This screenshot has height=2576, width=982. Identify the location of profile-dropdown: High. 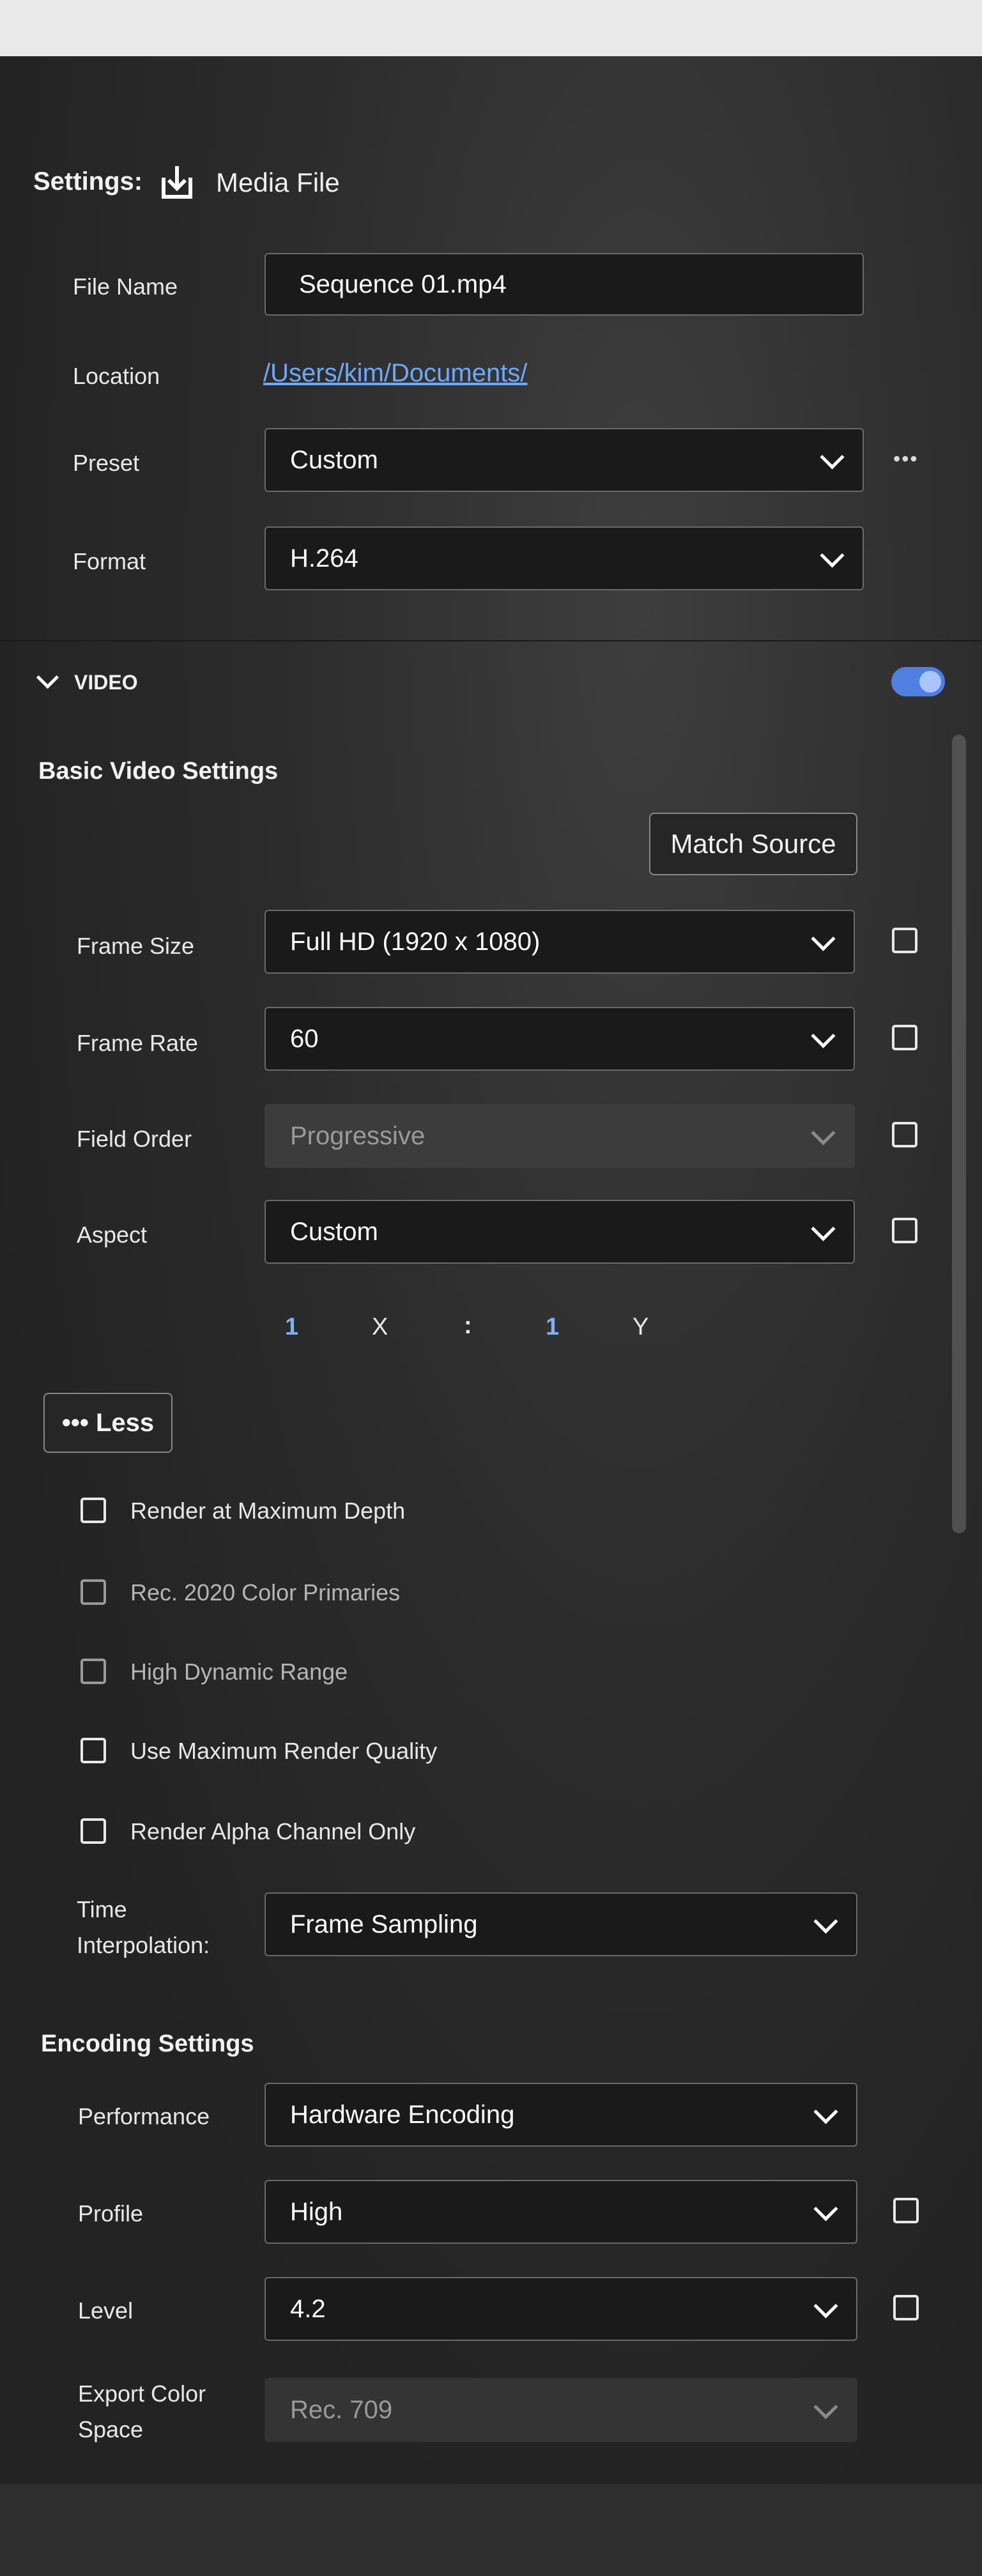
(561, 2212).